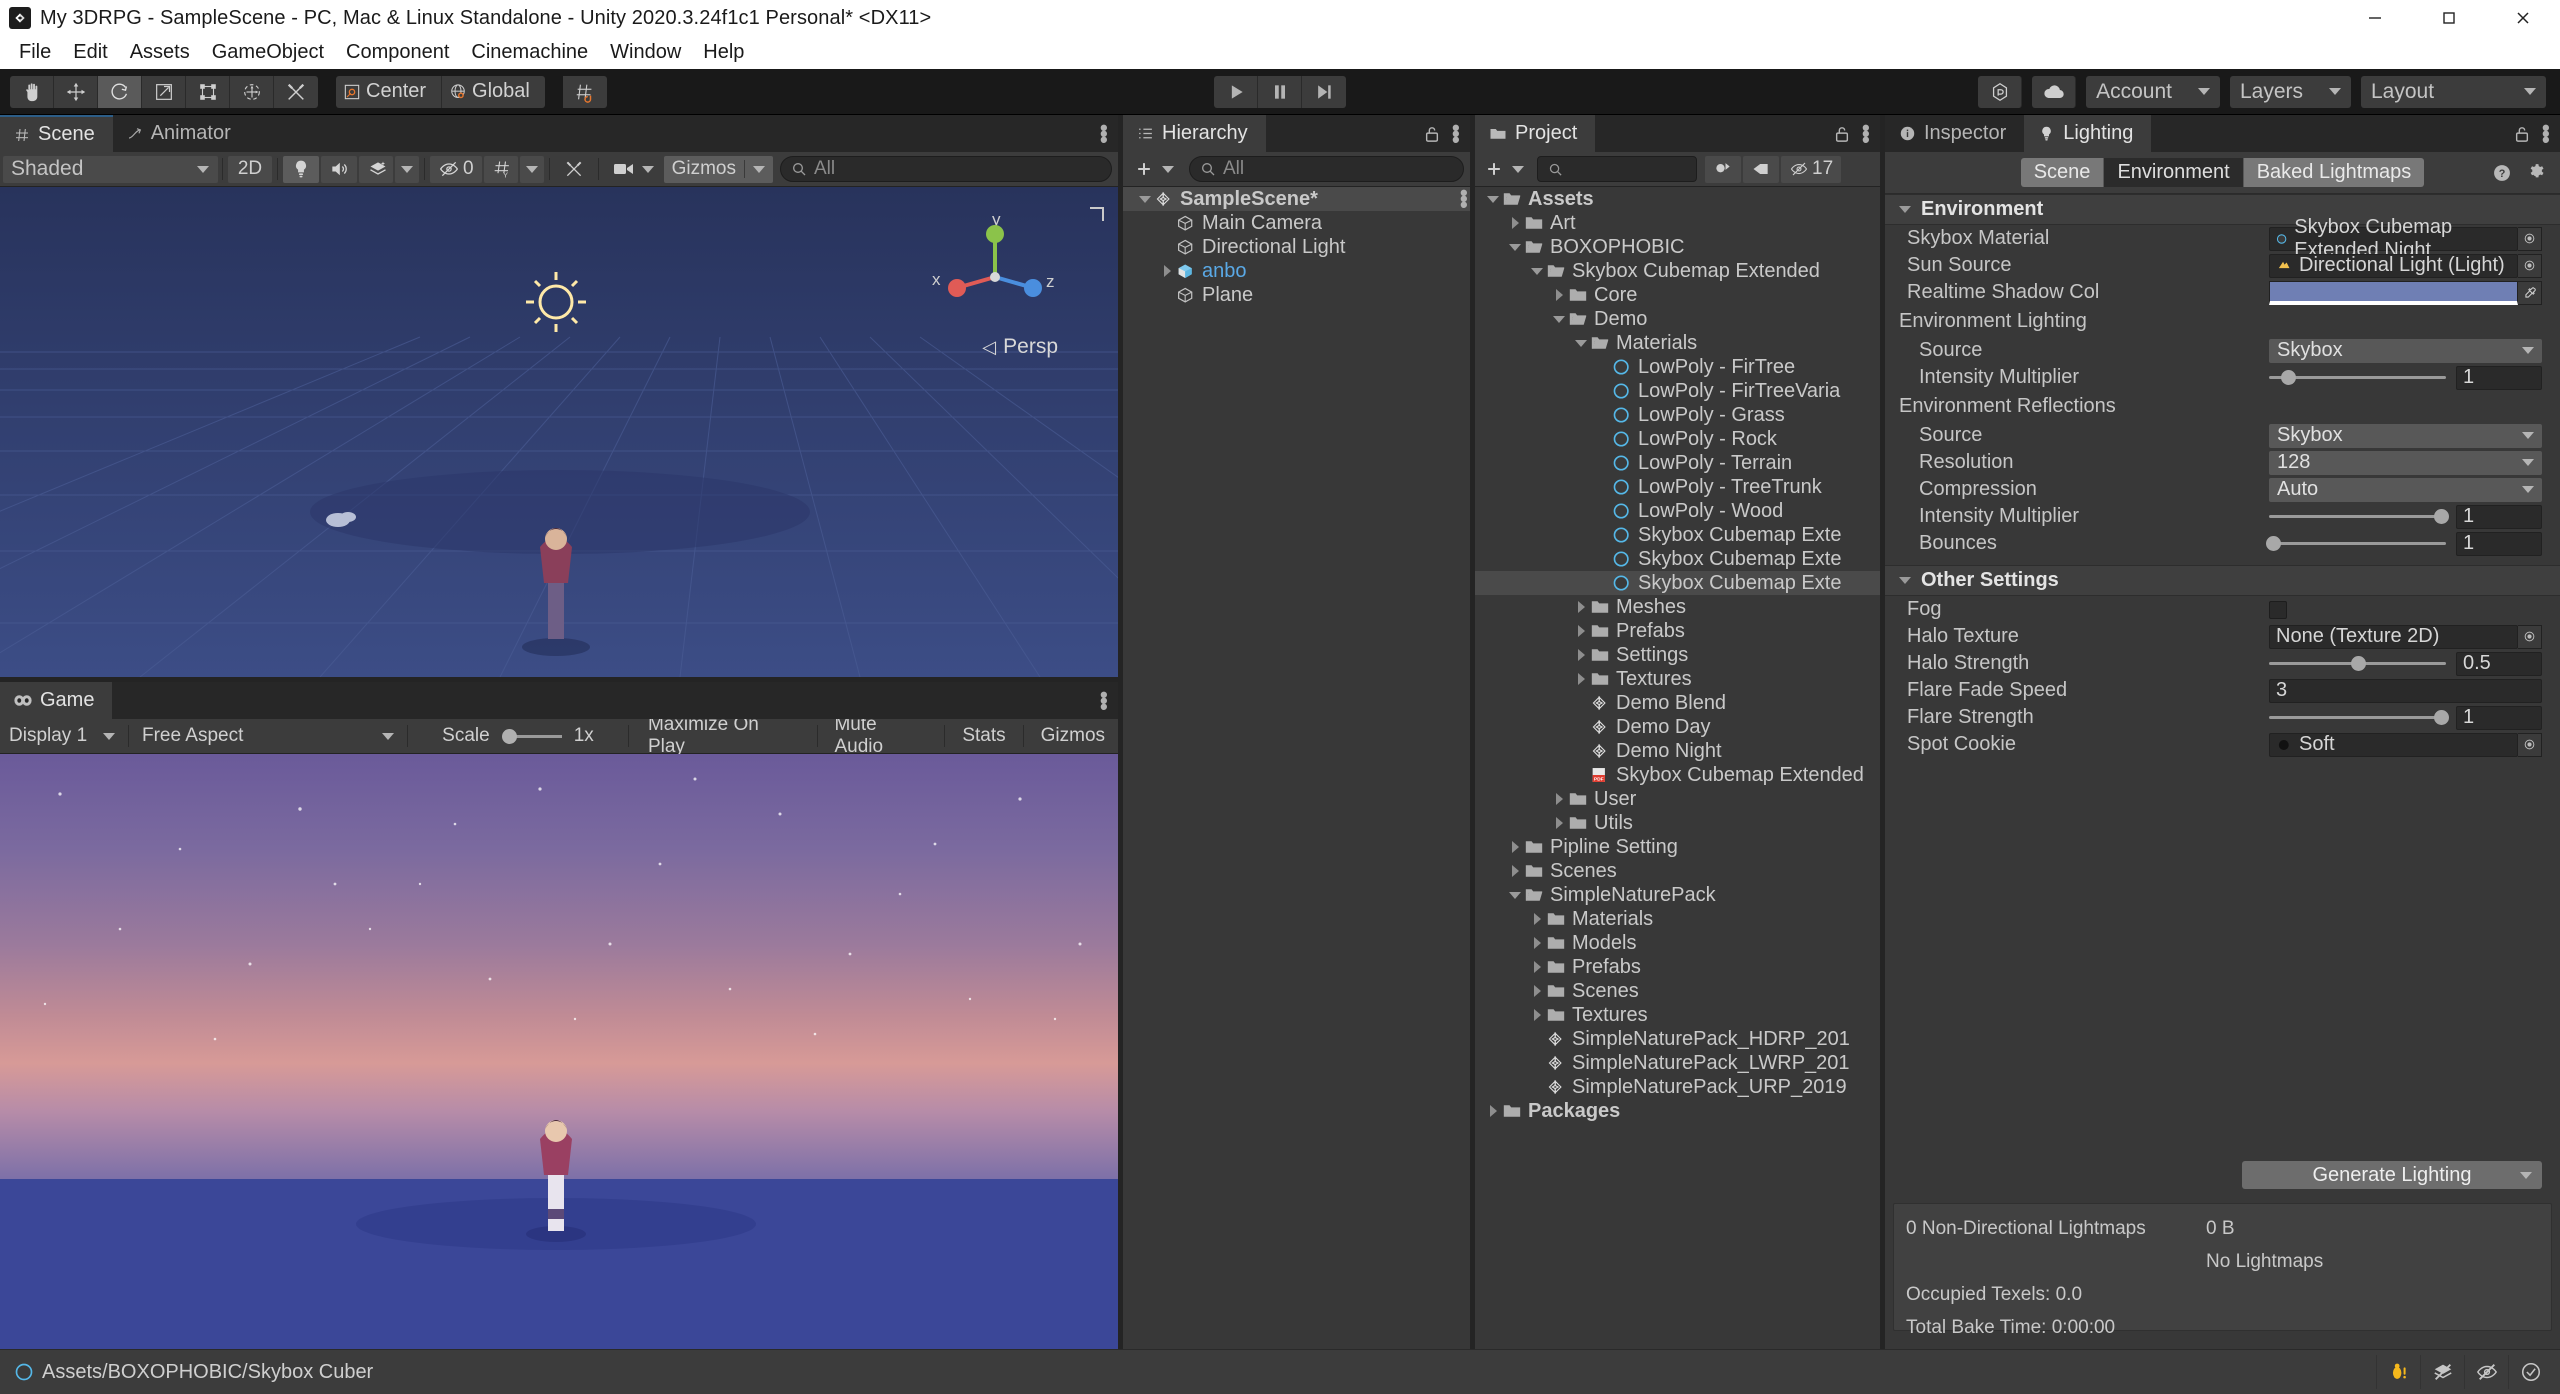 The image size is (2560, 1394). Describe the element at coordinates (2530, 238) in the screenshot. I see `object-picker-button` at that location.